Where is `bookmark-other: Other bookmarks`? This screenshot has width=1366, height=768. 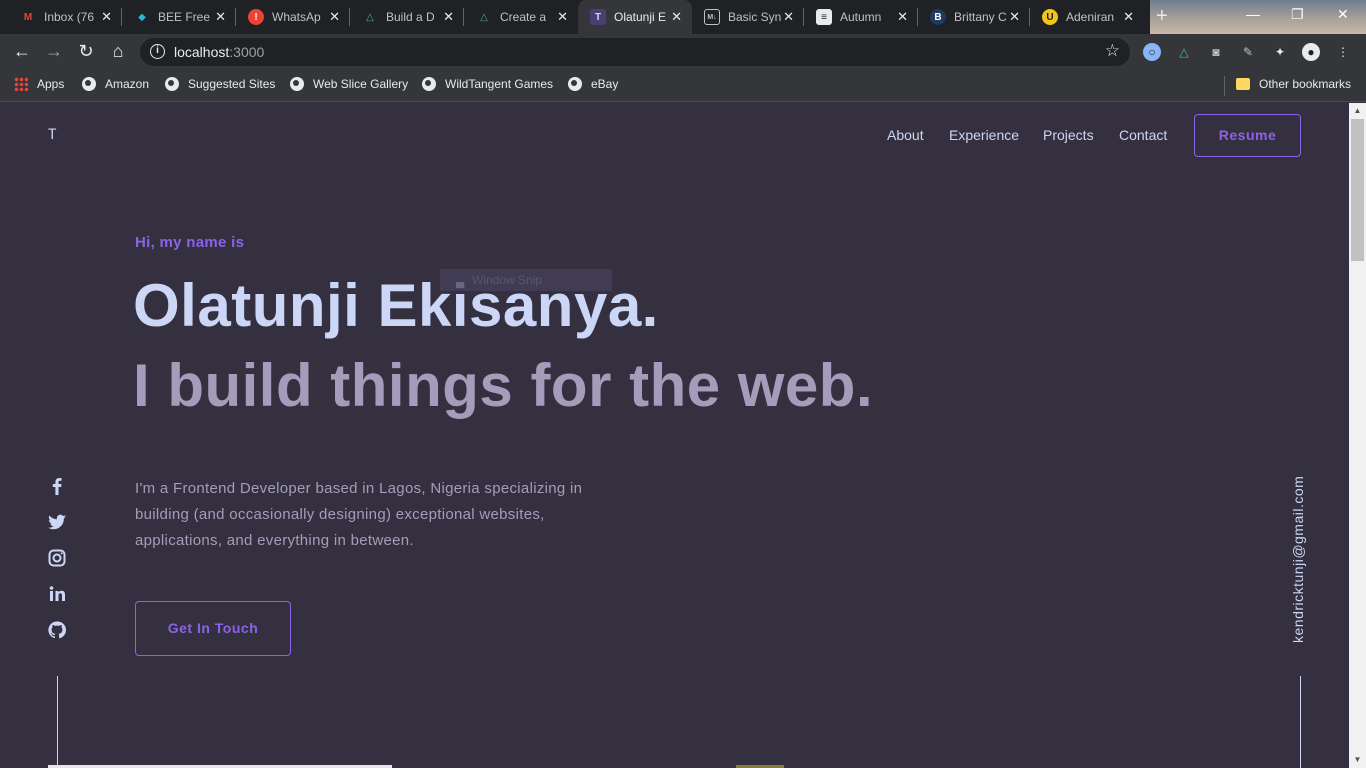 bookmark-other: Other bookmarks is located at coordinates (1293, 84).